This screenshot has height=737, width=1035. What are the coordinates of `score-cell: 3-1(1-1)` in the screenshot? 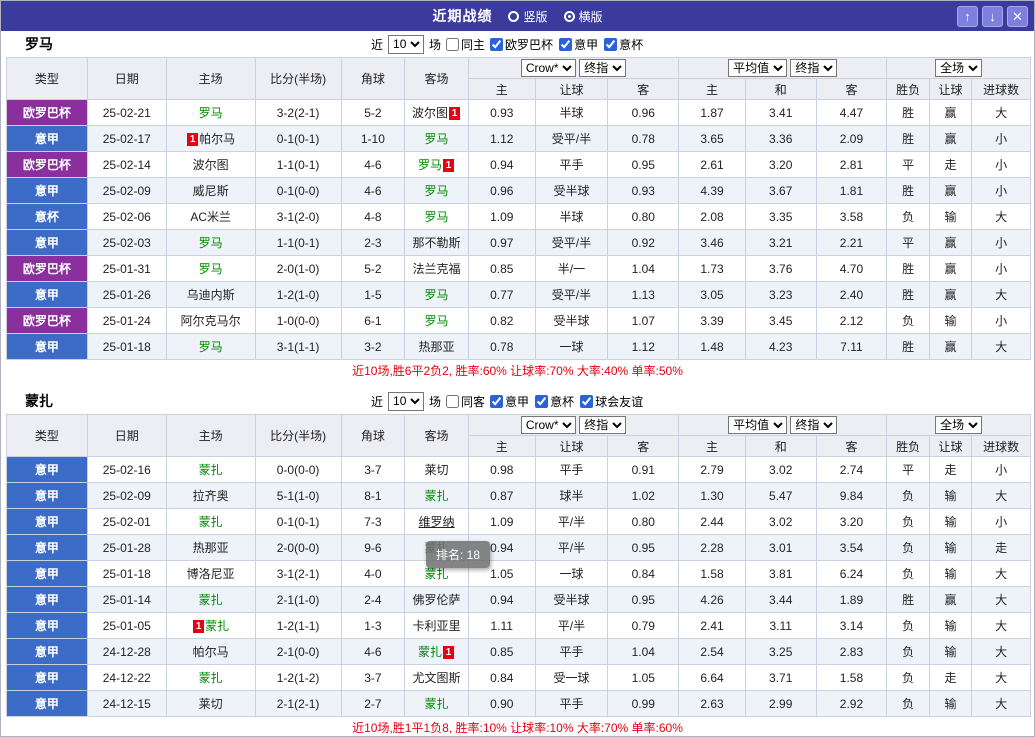 It's located at (298, 346).